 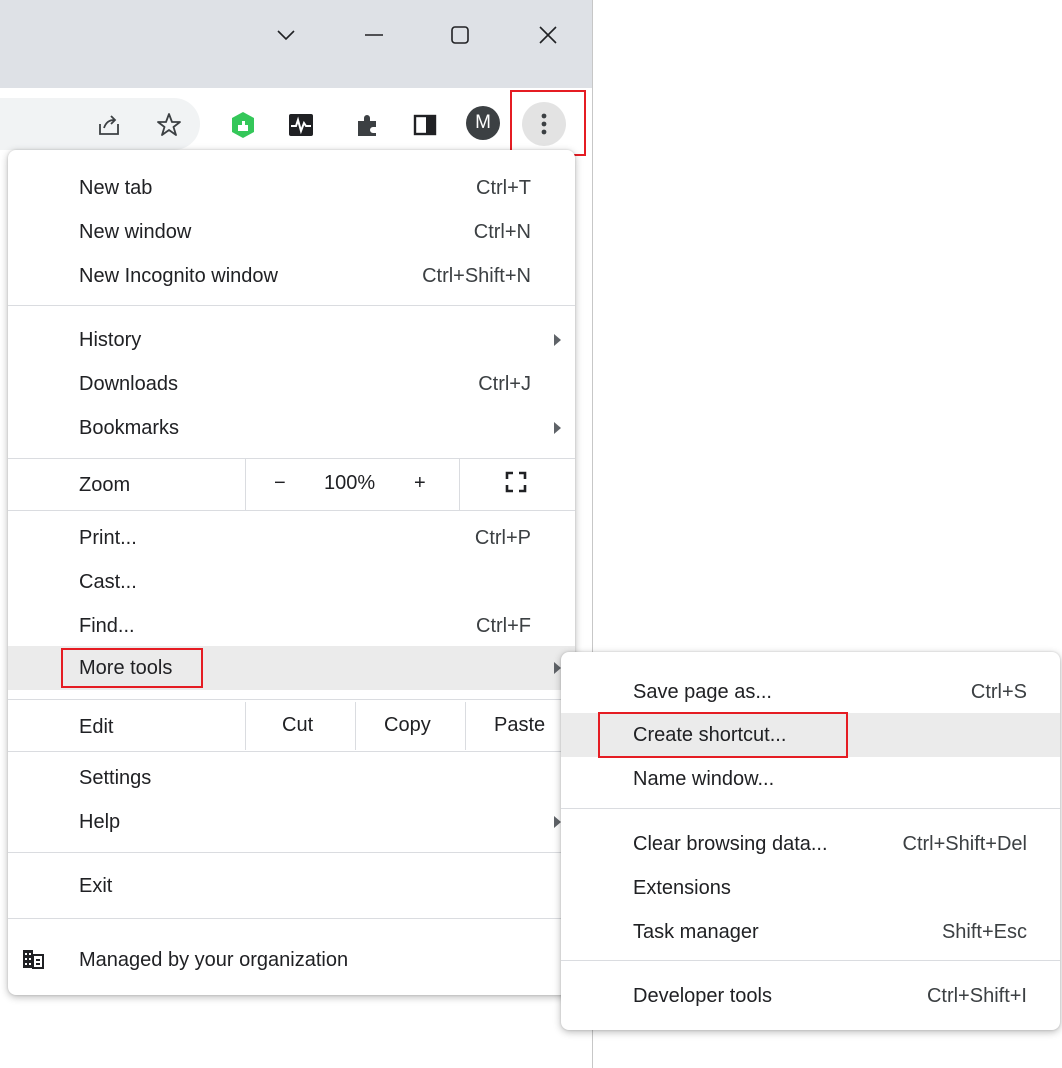 What do you see at coordinates (116, 187) in the screenshot?
I see `menu-item-label: New tab` at bounding box center [116, 187].